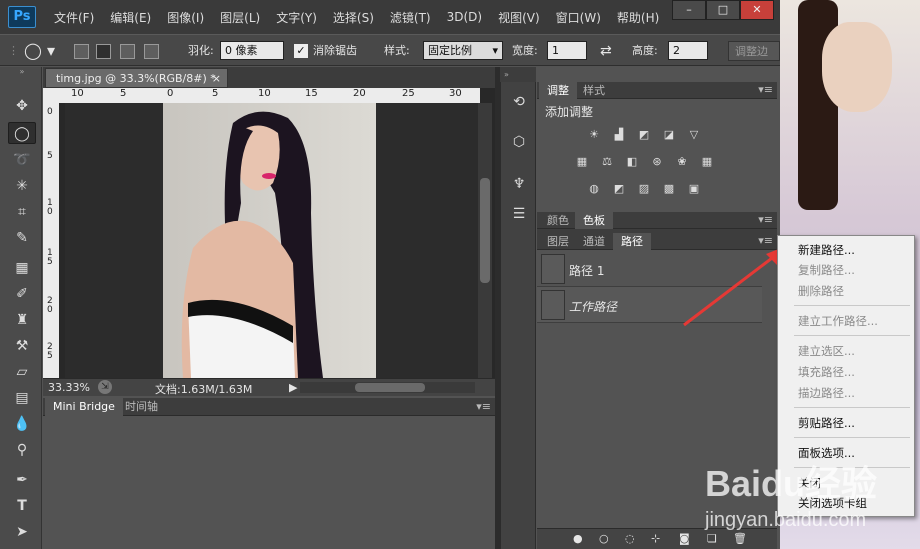  What do you see at coordinates (518, 74) in the screenshot?
I see `collapse-icon: »` at bounding box center [518, 74].